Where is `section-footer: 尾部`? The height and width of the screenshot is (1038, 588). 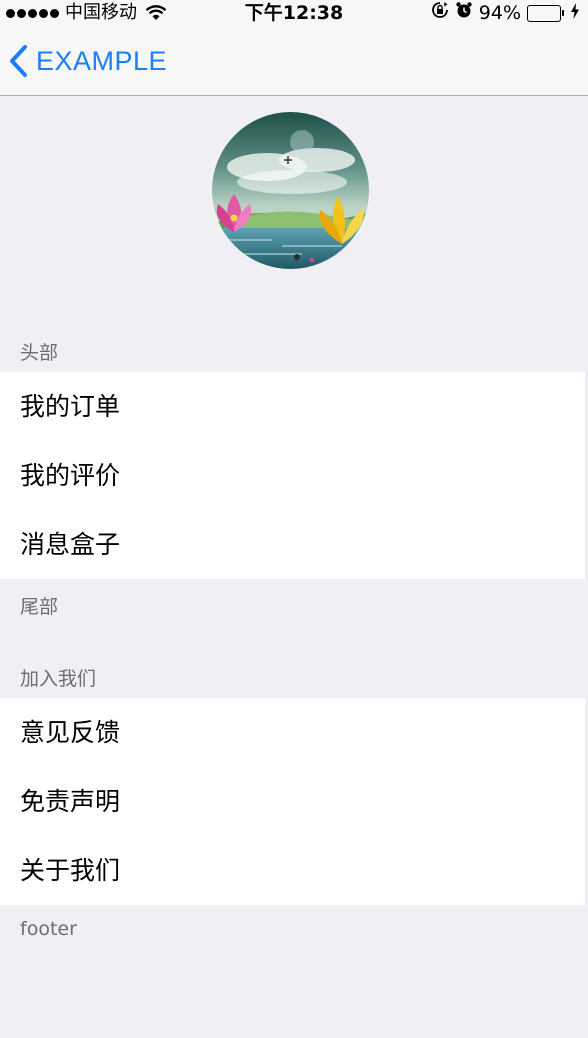
section-footer: 尾部 is located at coordinates (39, 607).